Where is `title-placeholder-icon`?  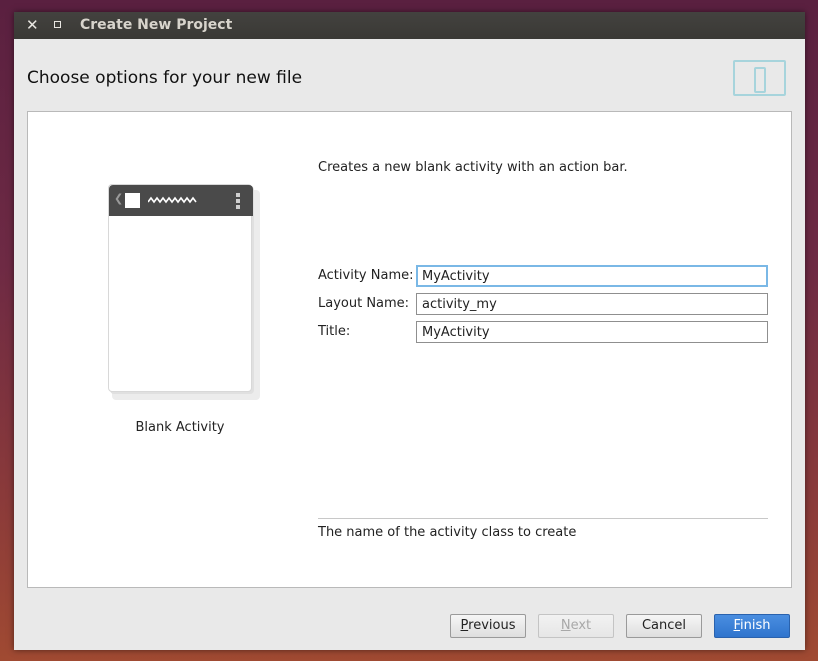 title-placeholder-icon is located at coordinates (172, 200).